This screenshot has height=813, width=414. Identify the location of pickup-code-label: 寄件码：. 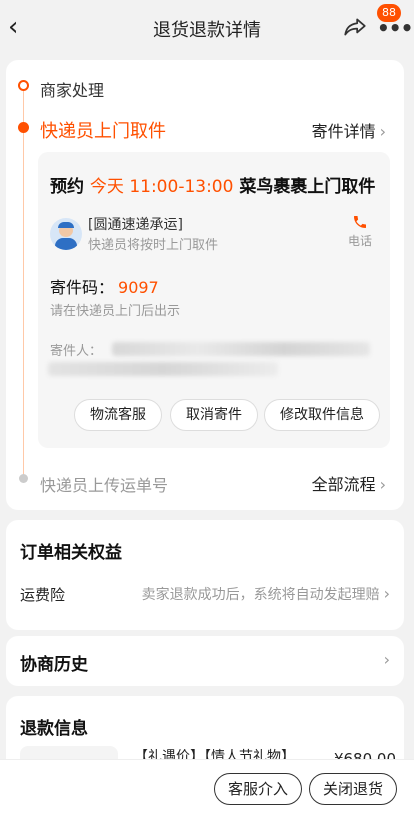
(82, 287).